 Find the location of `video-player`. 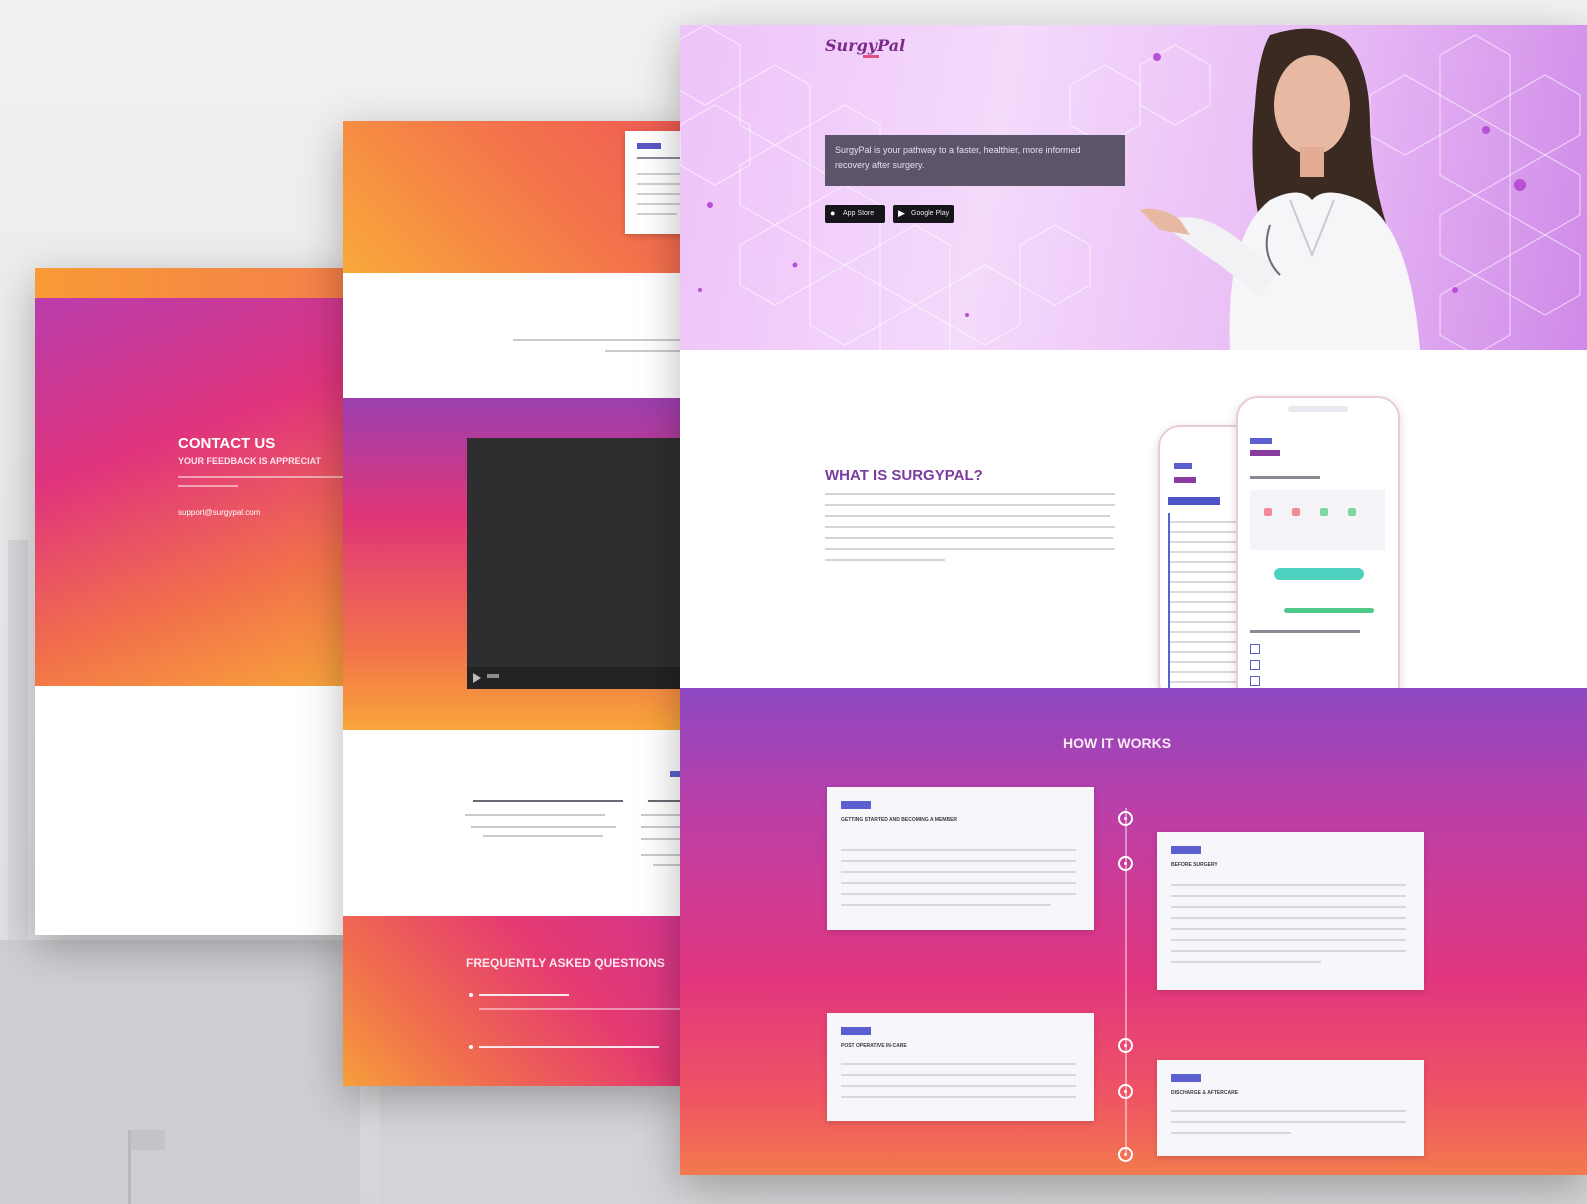

video-player is located at coordinates (577, 563).